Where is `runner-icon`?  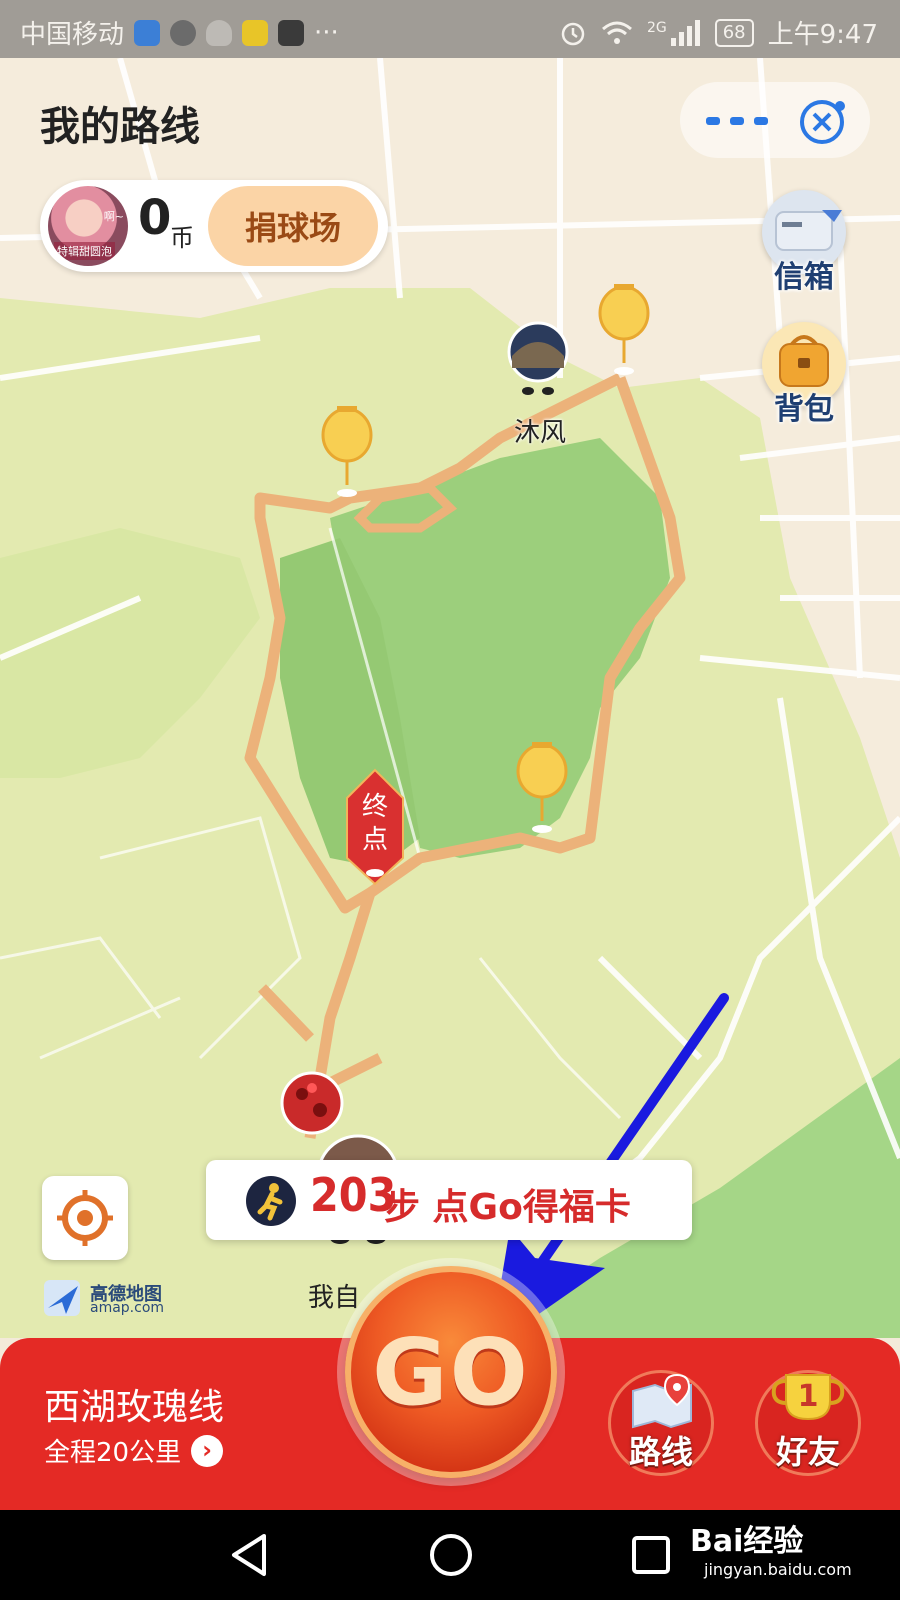 runner-icon is located at coordinates (271, 1201).